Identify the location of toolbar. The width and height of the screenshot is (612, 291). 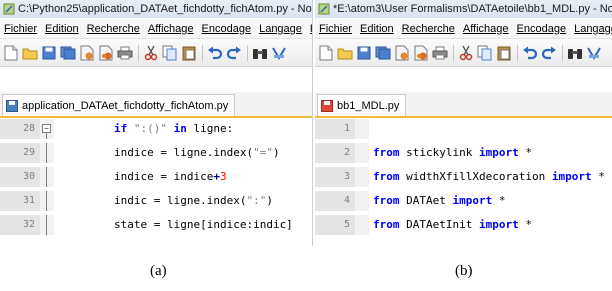
(156, 53).